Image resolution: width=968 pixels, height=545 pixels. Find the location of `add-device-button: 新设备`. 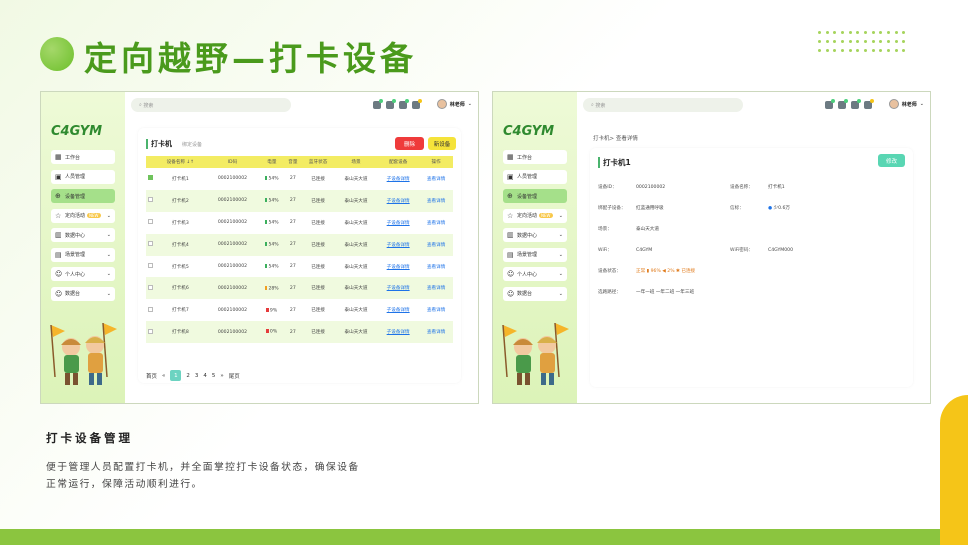

add-device-button: 新设备 is located at coordinates (442, 143).